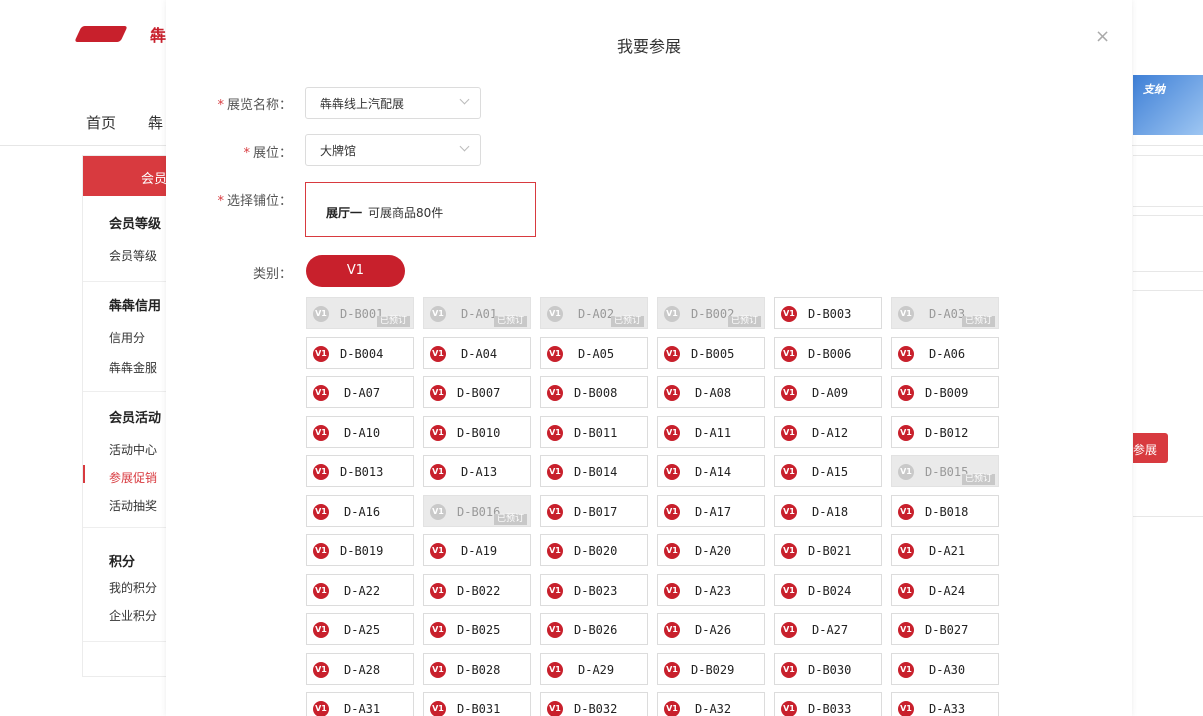 The height and width of the screenshot is (716, 1203). Describe the element at coordinates (155, 122) in the screenshot. I see `nav-link-2: 犇` at that location.